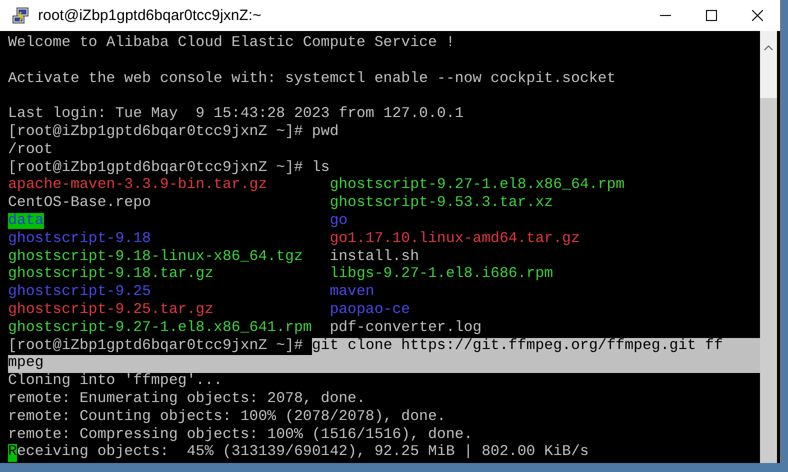 The height and width of the screenshot is (472, 788). What do you see at coordinates (768, 48) in the screenshot?
I see `scroll-up-icon` at bounding box center [768, 48].